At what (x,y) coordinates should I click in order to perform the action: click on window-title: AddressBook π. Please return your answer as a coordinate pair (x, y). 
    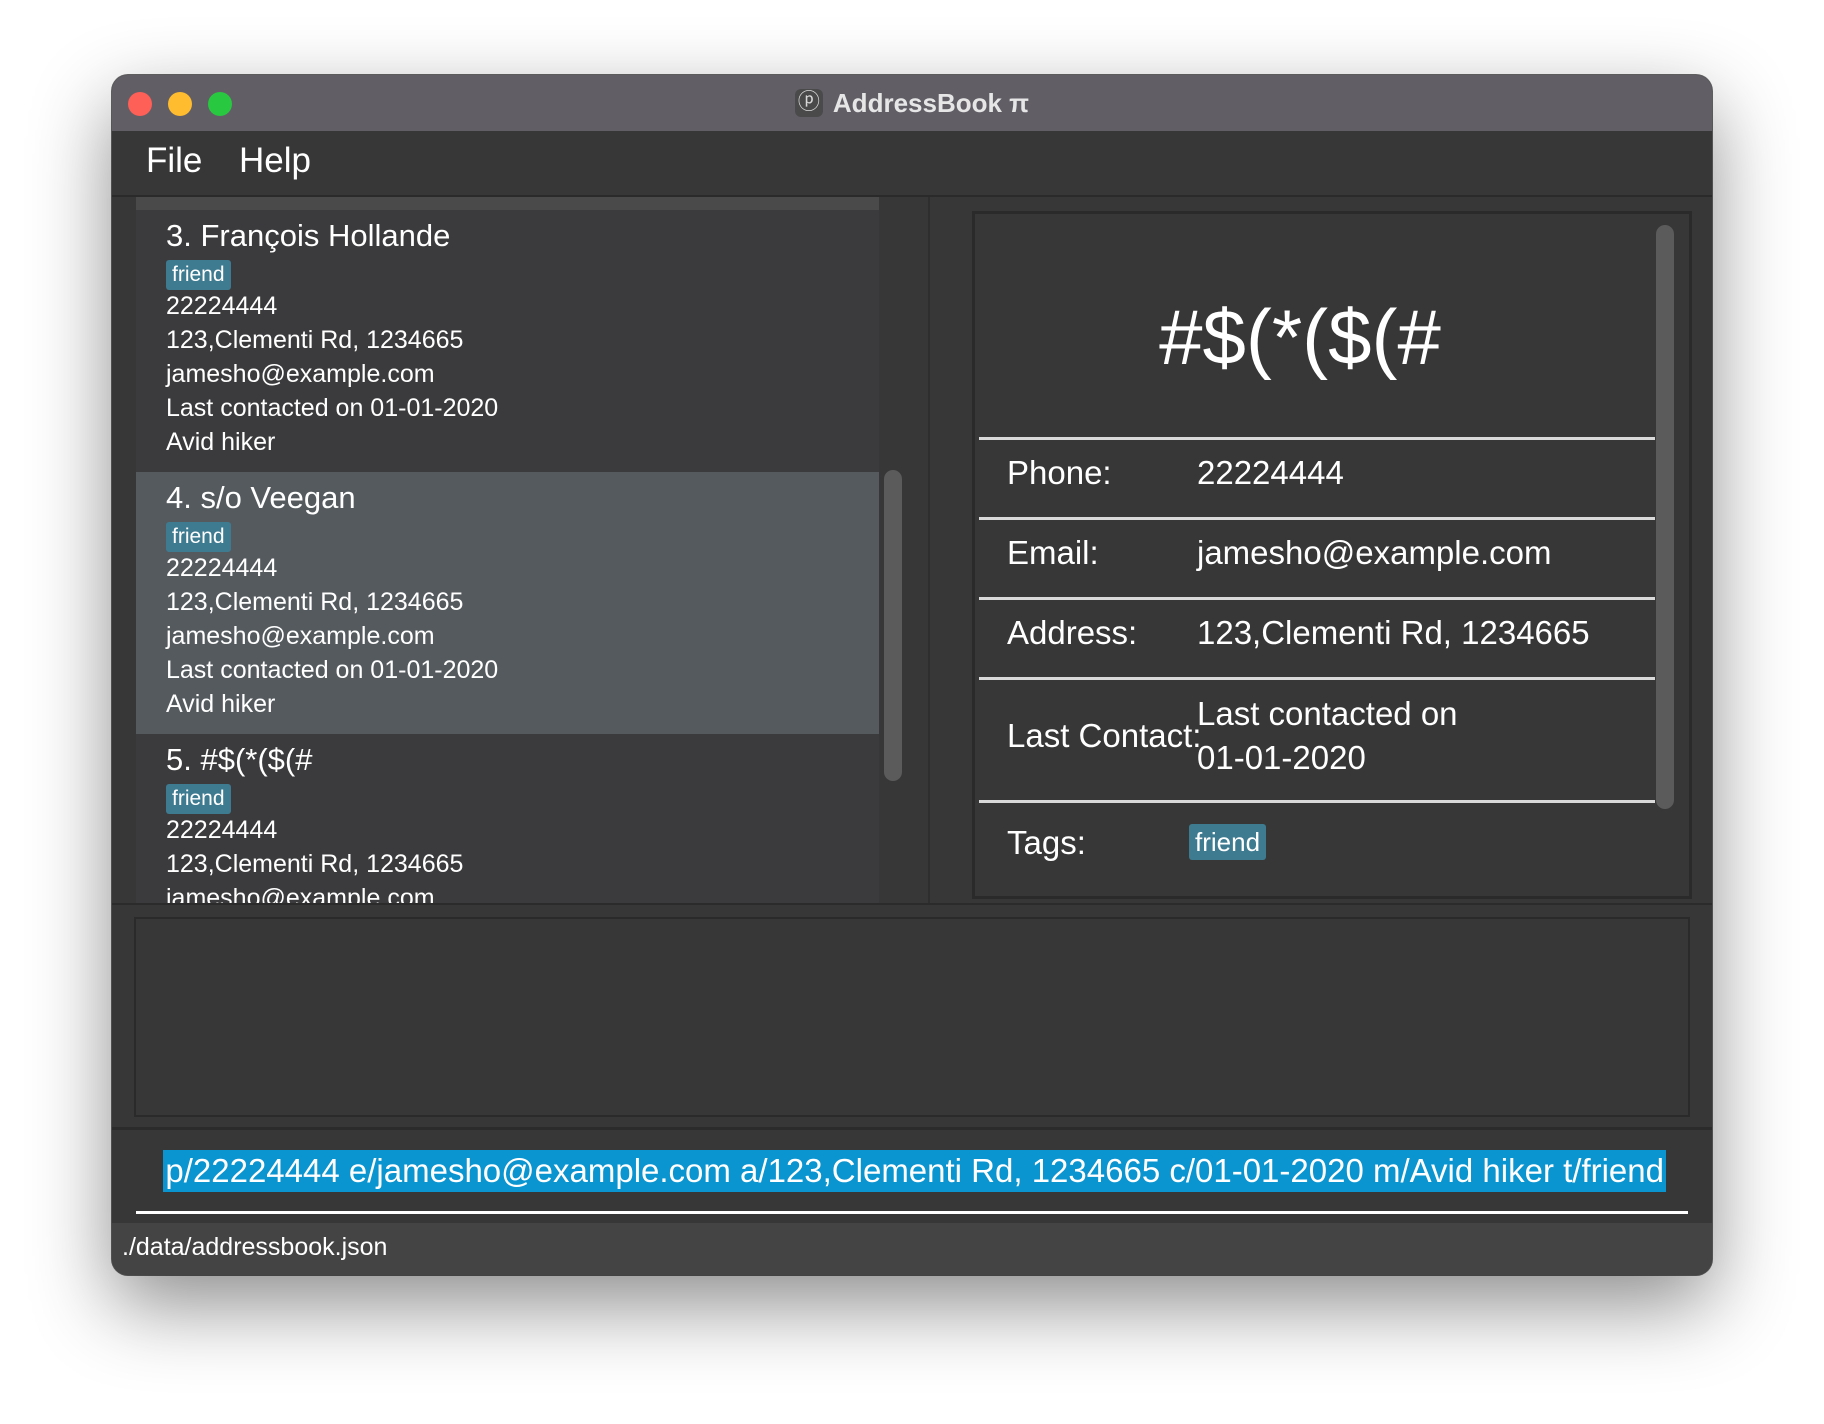
    Looking at the image, I should click on (931, 102).